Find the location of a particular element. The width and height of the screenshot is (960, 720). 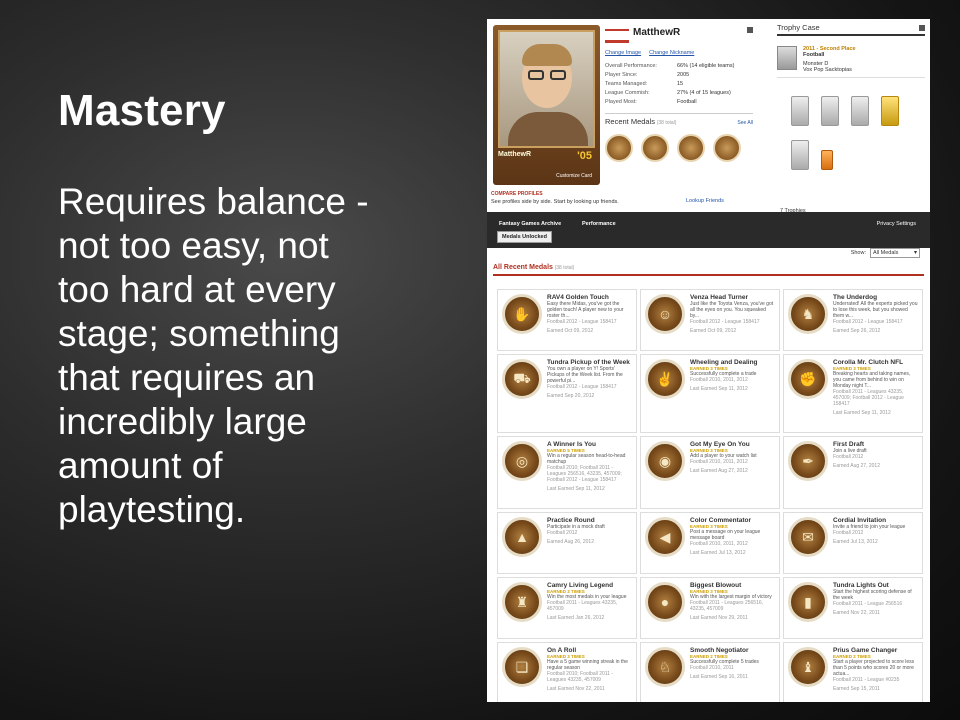

stat-row: Teams Managed: 15 is located at coordinates (644, 84).